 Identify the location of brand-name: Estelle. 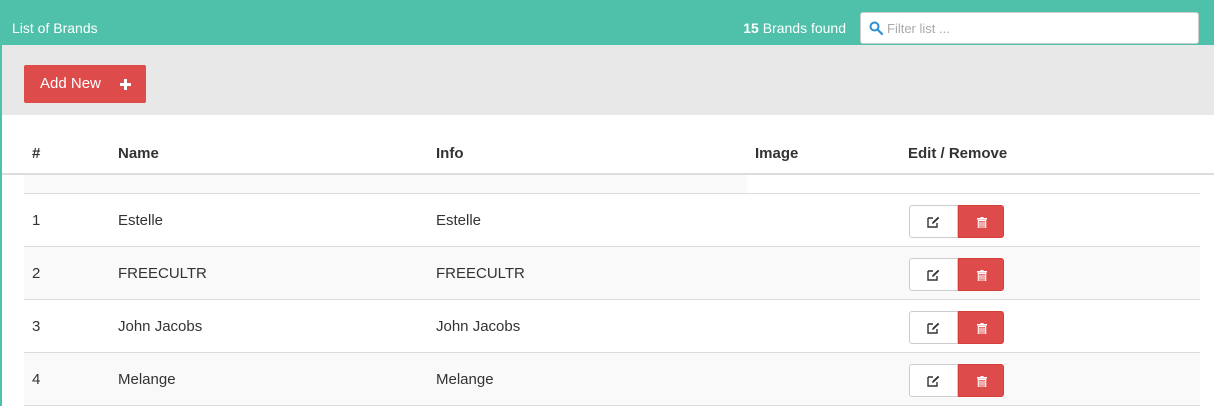
(141, 220).